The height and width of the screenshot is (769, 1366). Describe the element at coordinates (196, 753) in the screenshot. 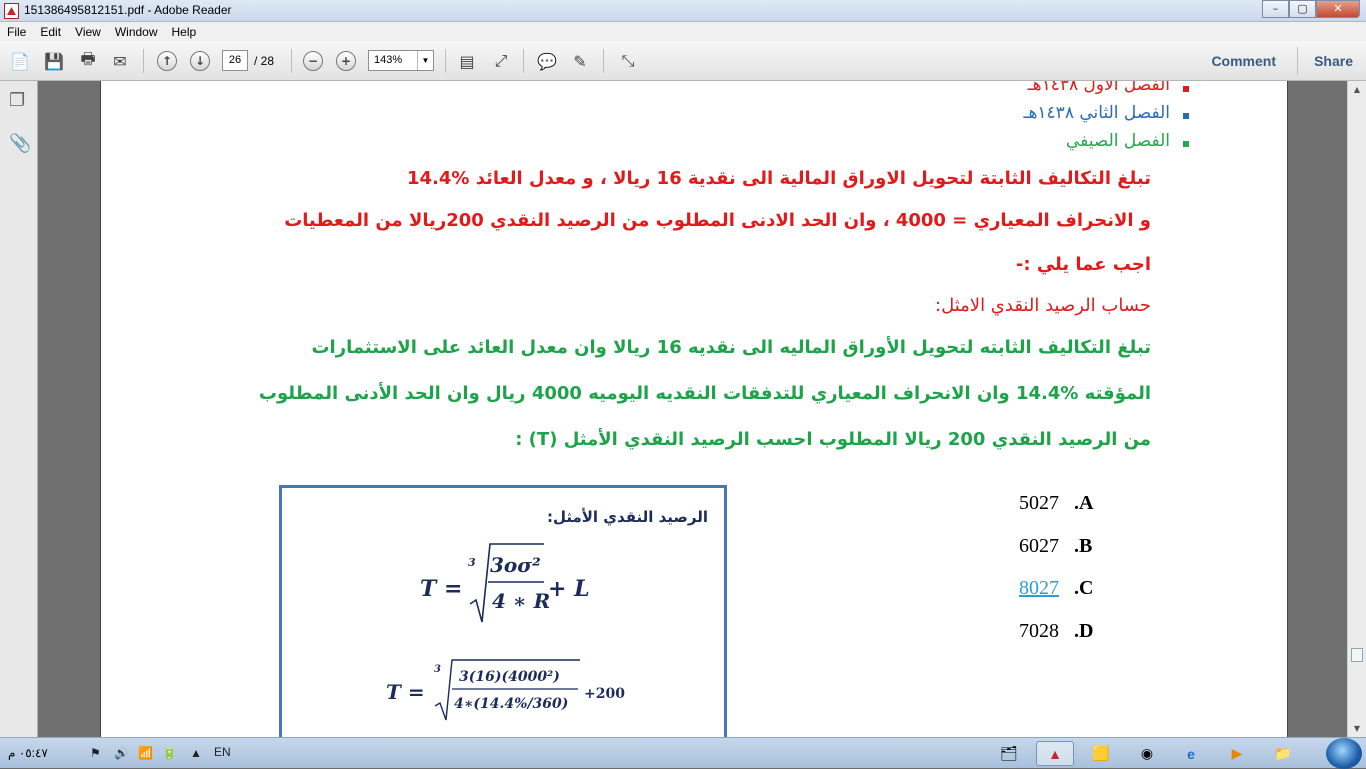

I see `show-hidden-icons-icon: ▲` at that location.